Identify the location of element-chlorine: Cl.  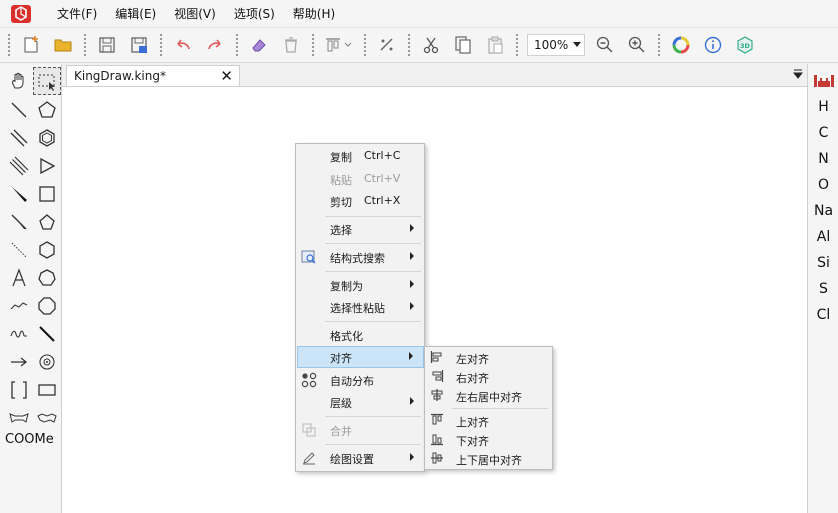
(823, 315).